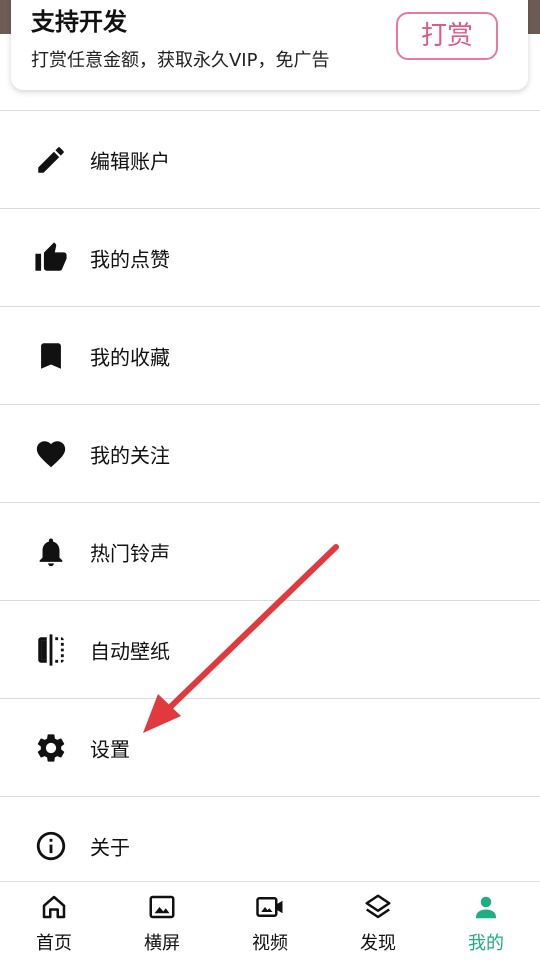 The image size is (540, 960). I want to click on menu-item-my-favorites: 我的收藏, so click(270, 355).